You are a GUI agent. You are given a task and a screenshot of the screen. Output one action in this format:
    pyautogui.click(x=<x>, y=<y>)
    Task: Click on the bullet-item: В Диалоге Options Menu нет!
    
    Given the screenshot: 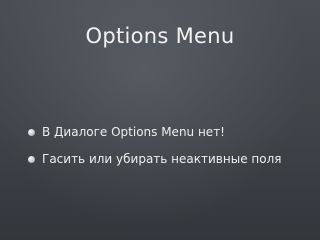 What is the action you would take?
    pyautogui.click(x=173, y=132)
    